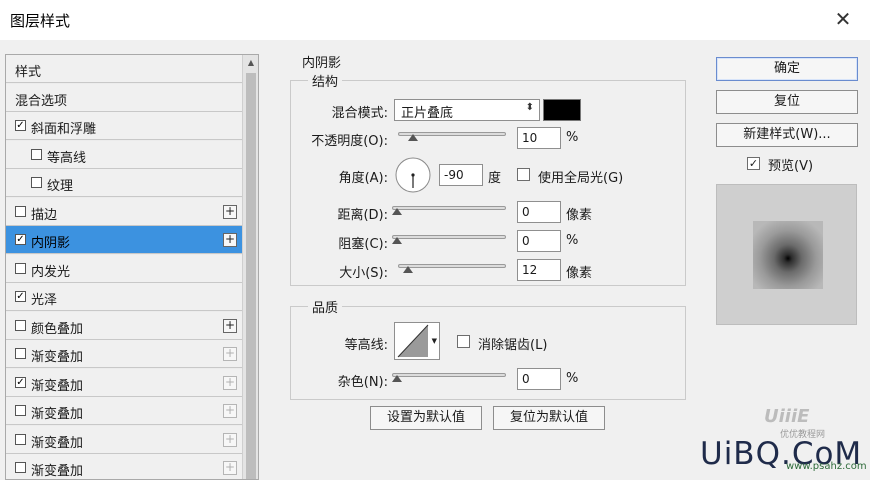 The height and width of the screenshot is (480, 870). What do you see at coordinates (325, 306) in the screenshot?
I see `quality-legend: 品质` at bounding box center [325, 306].